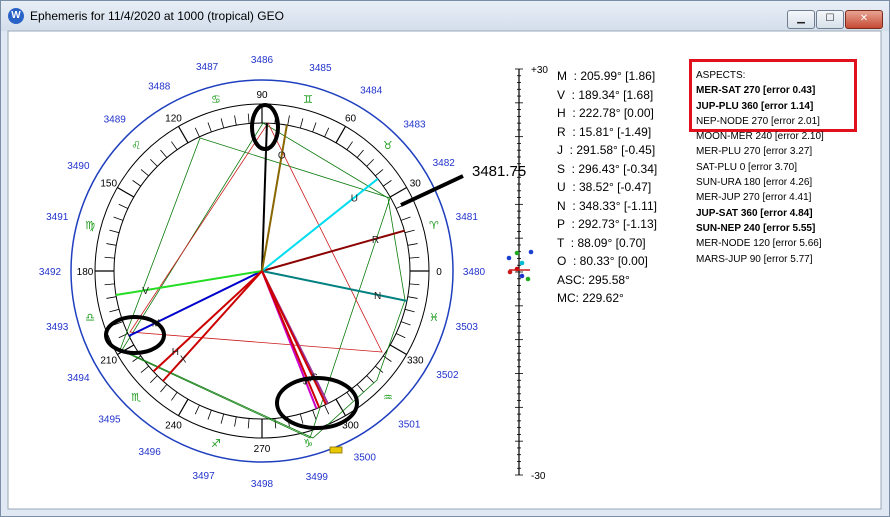 This screenshot has width=890, height=517. I want to click on year-label: 3501, so click(409, 425).